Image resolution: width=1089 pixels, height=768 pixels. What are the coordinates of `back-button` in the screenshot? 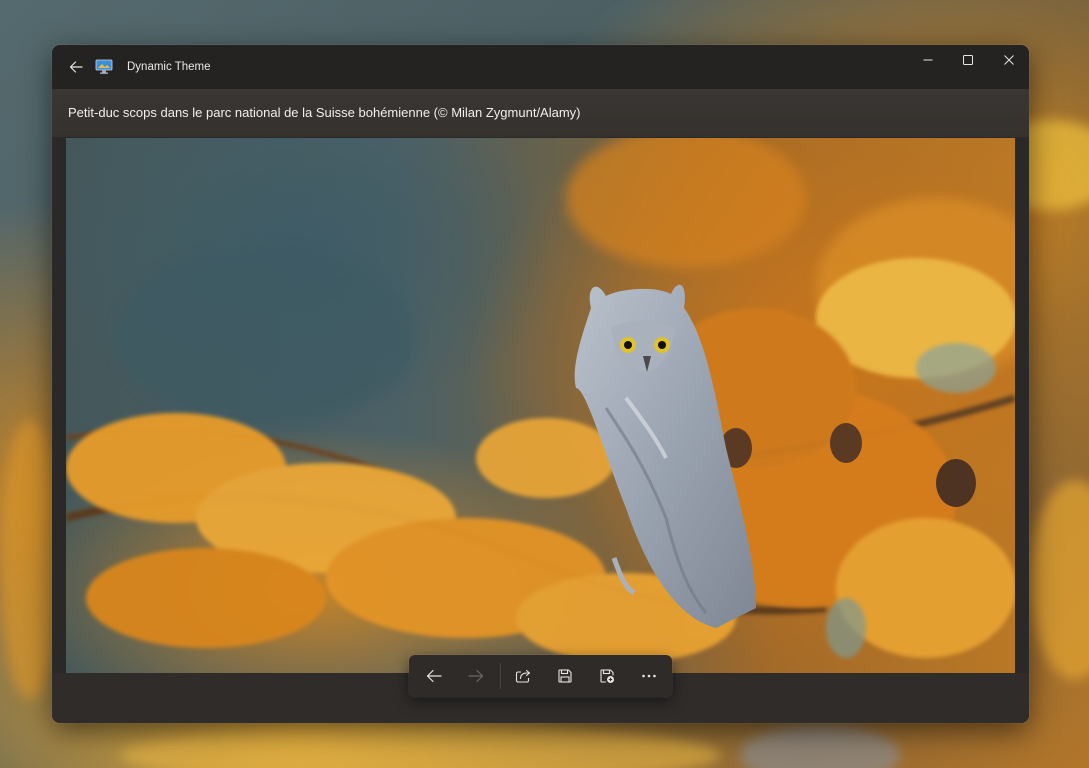 It's located at (76, 67).